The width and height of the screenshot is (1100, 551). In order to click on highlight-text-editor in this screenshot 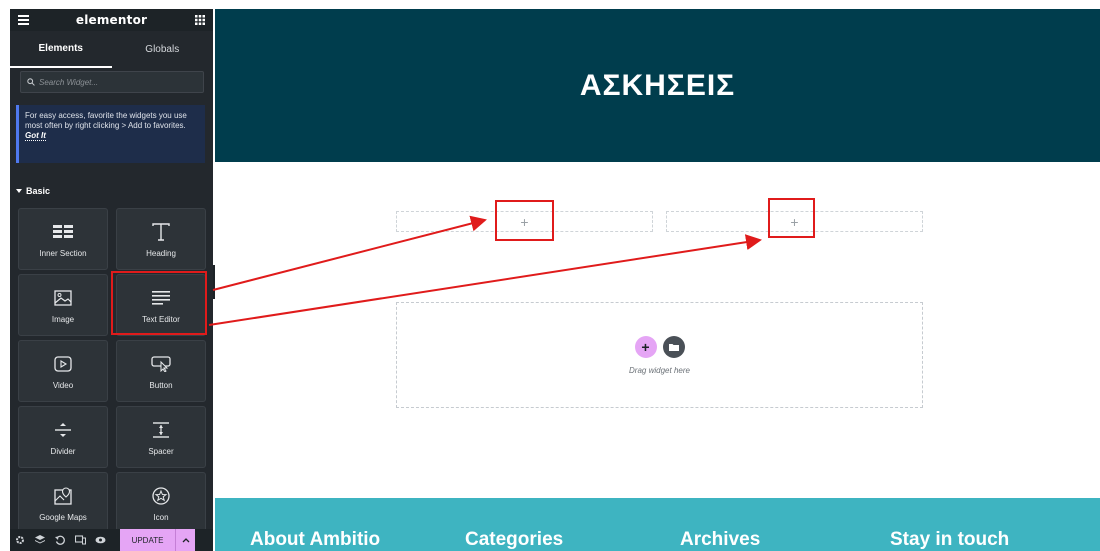, I will do `click(159, 303)`.